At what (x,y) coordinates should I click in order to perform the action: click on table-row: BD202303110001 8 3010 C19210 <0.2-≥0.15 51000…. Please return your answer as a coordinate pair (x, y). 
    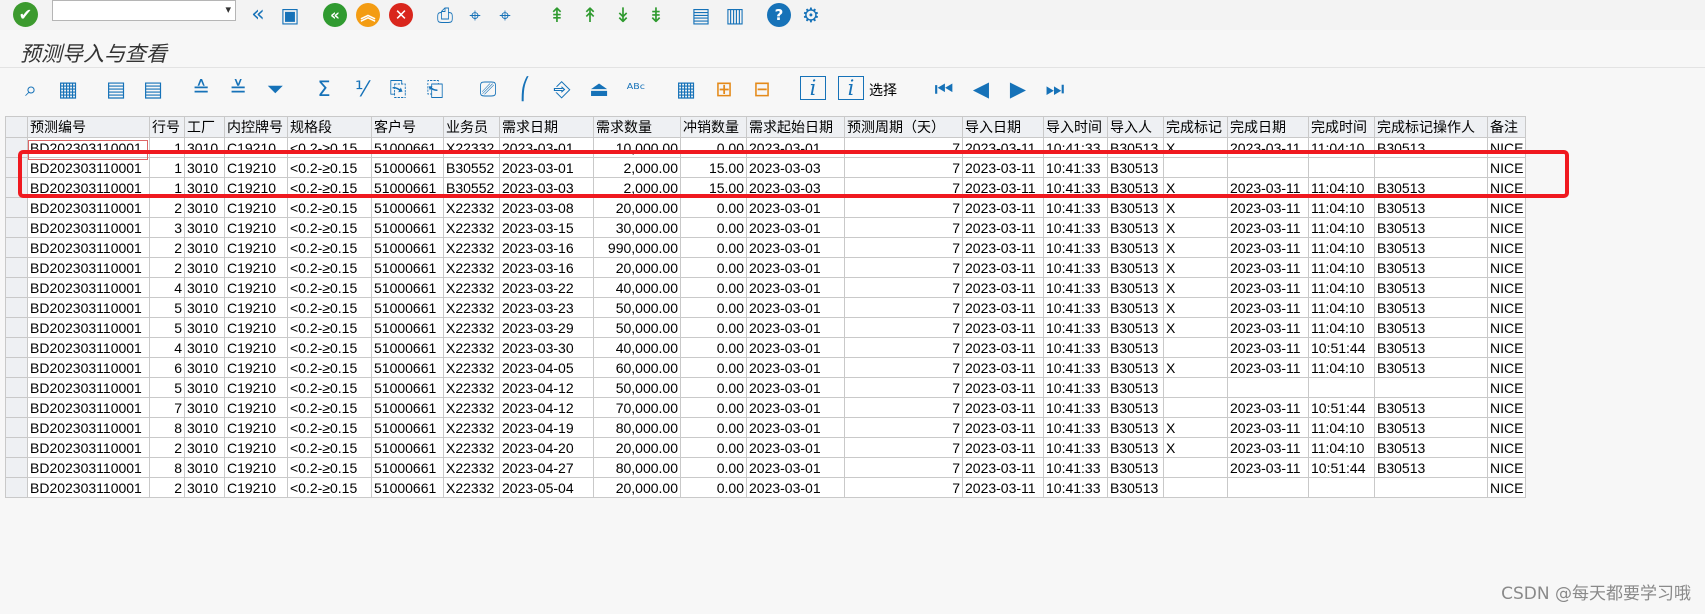
    Looking at the image, I should click on (766, 467).